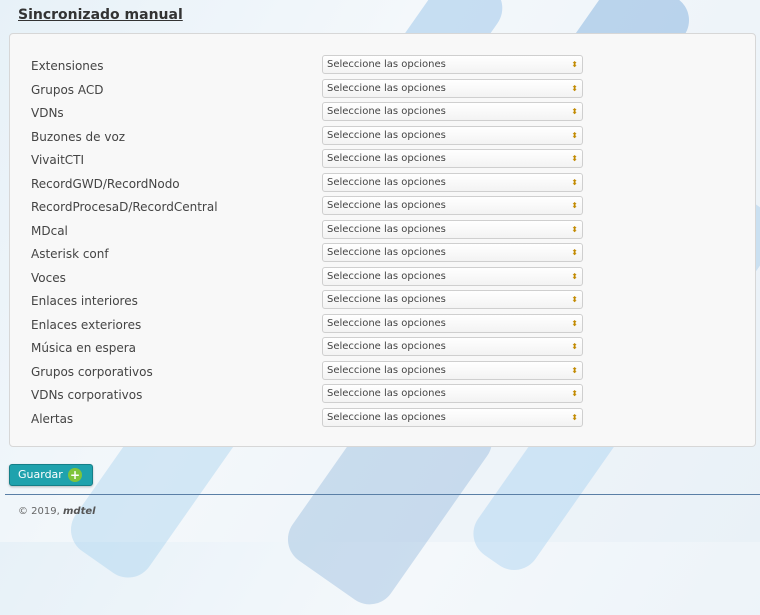 This screenshot has height=615, width=760. What do you see at coordinates (49, 231) in the screenshot?
I see `row-label: MDcal` at bounding box center [49, 231].